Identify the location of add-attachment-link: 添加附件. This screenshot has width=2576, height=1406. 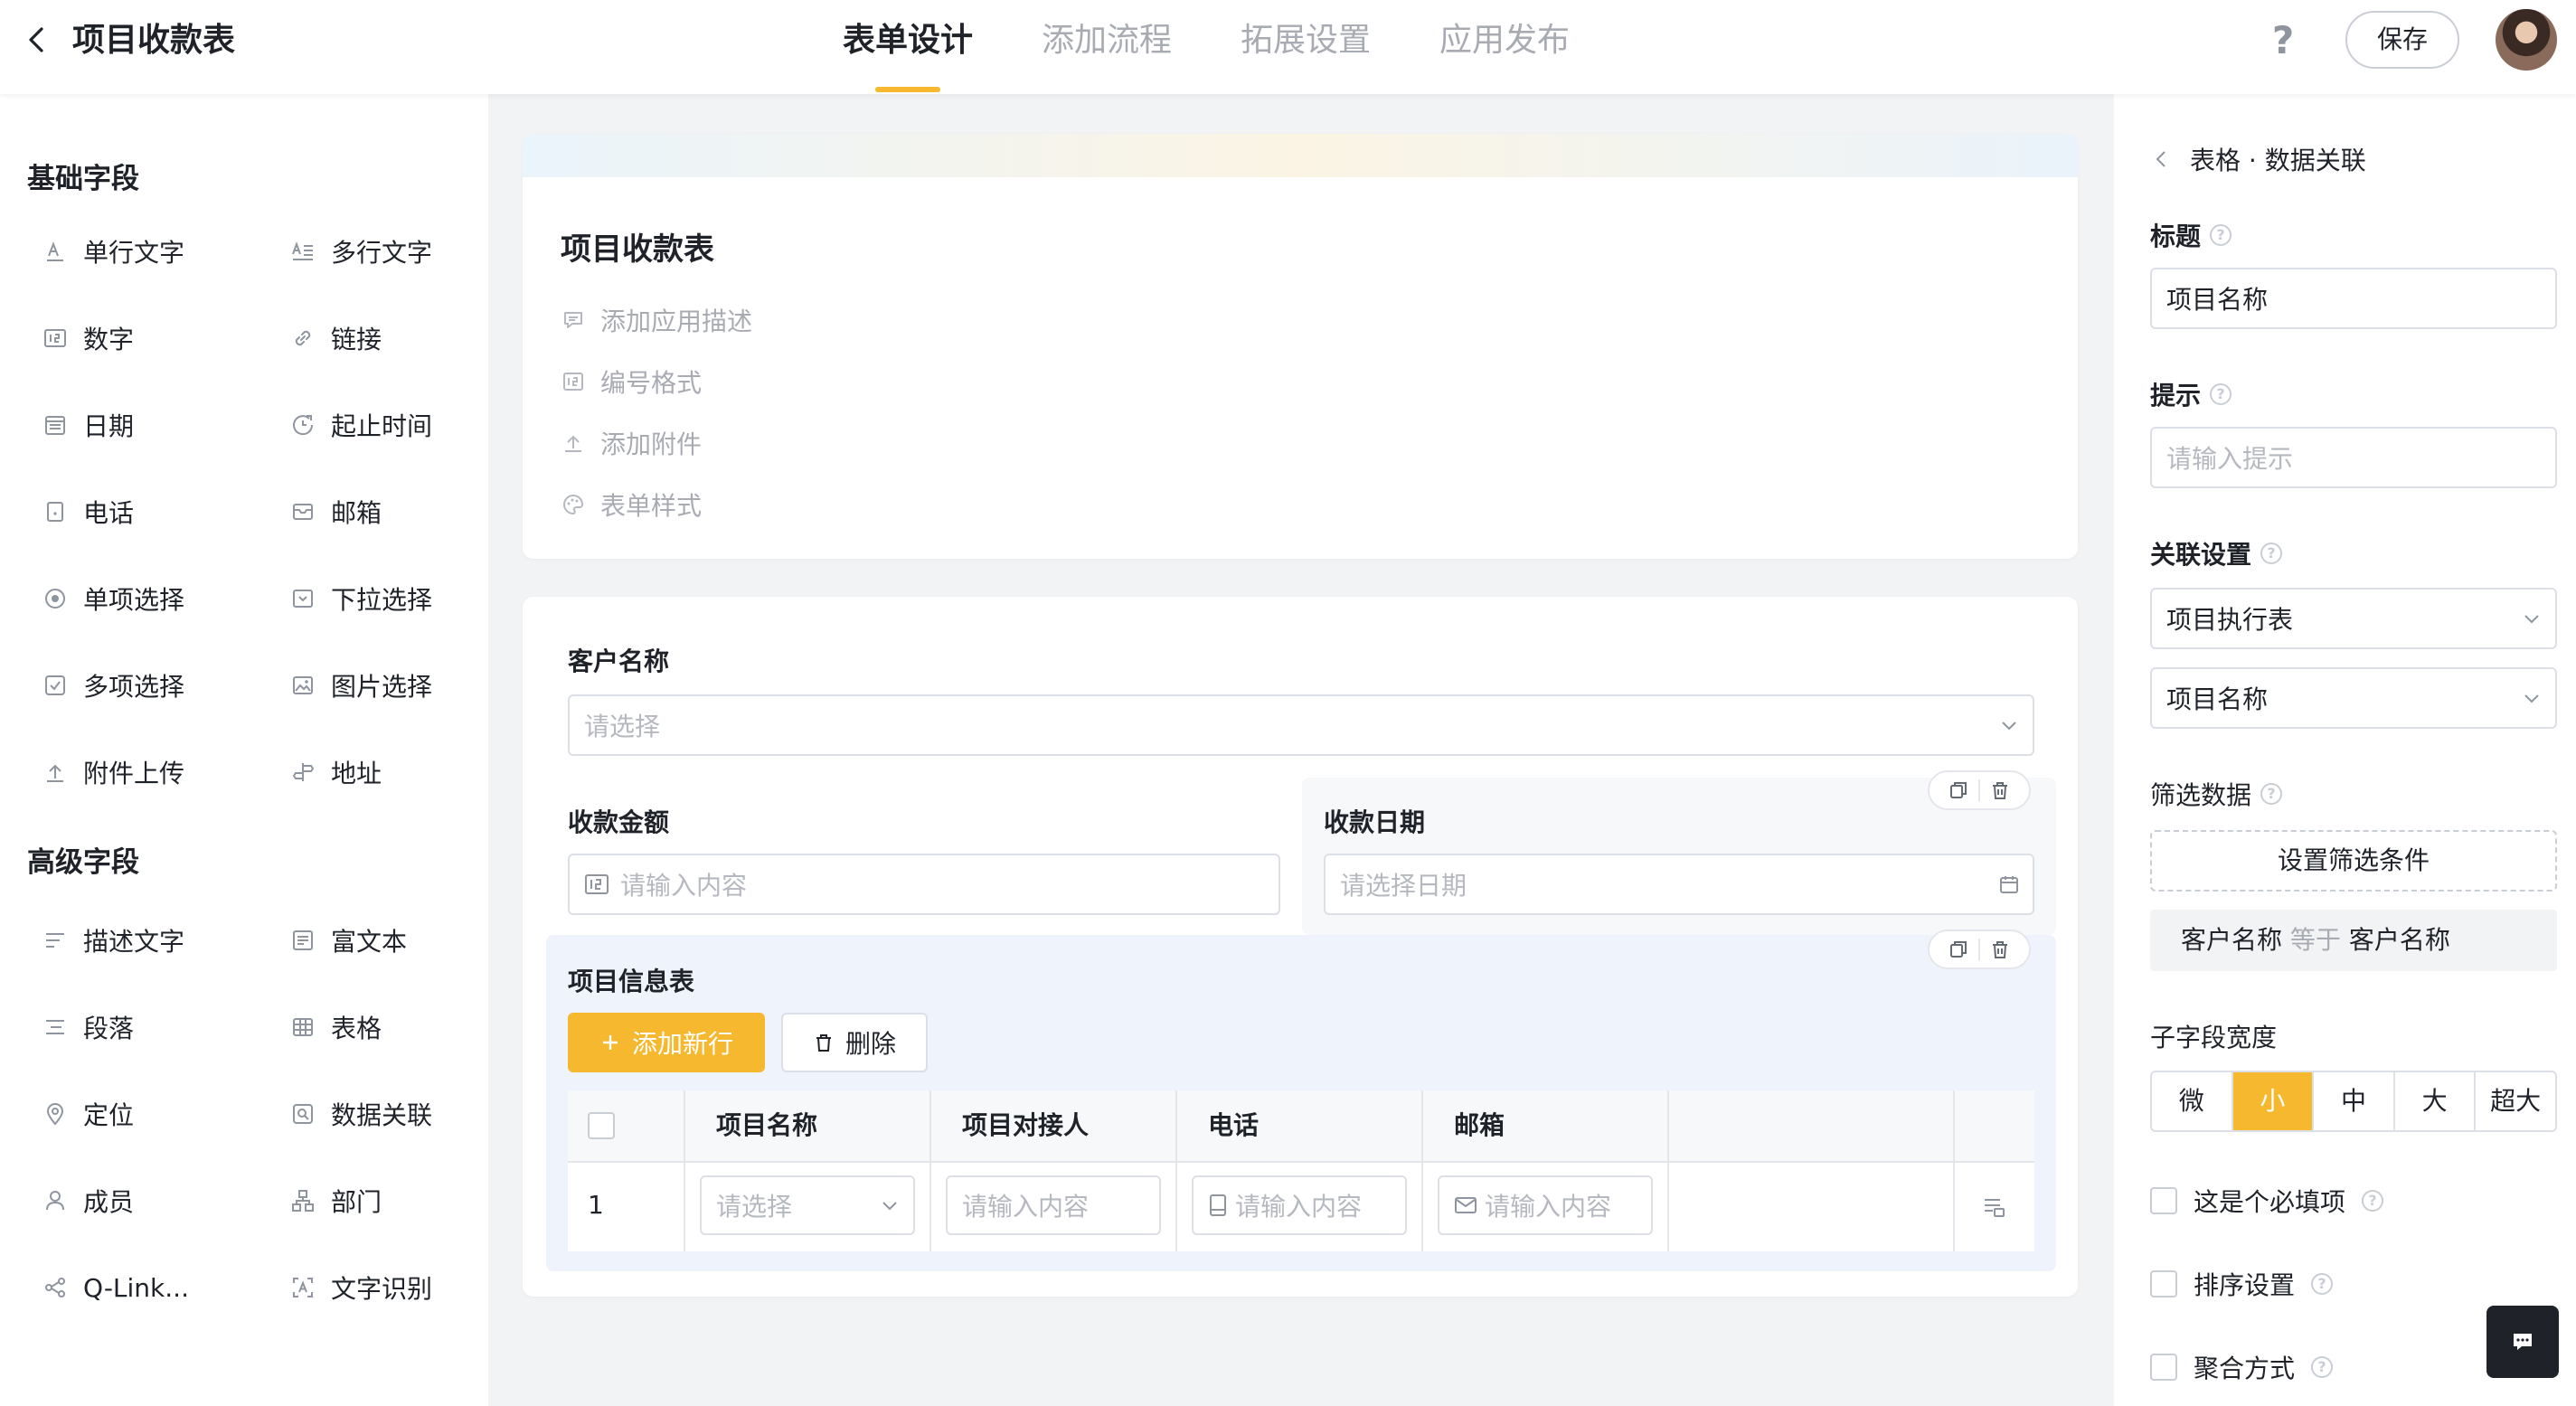
(631, 443).